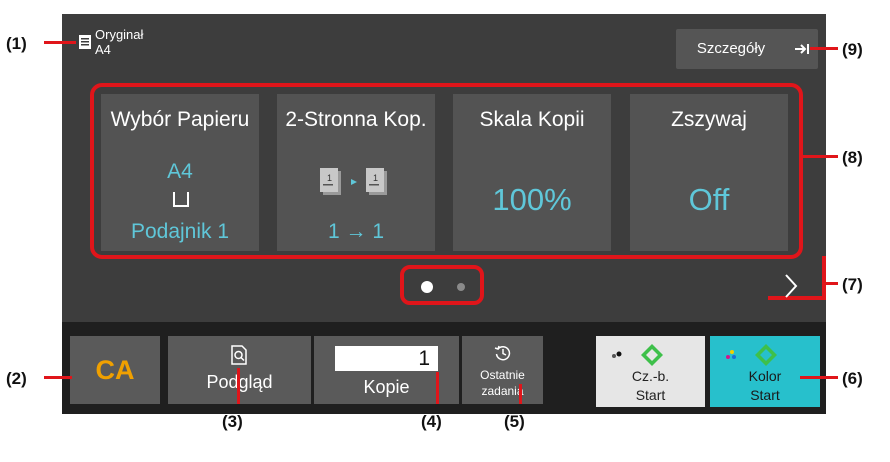  Describe the element at coordinates (532, 172) in the screenshot. I see `tile-copy-ratio: Skala Kopii 100%` at that location.